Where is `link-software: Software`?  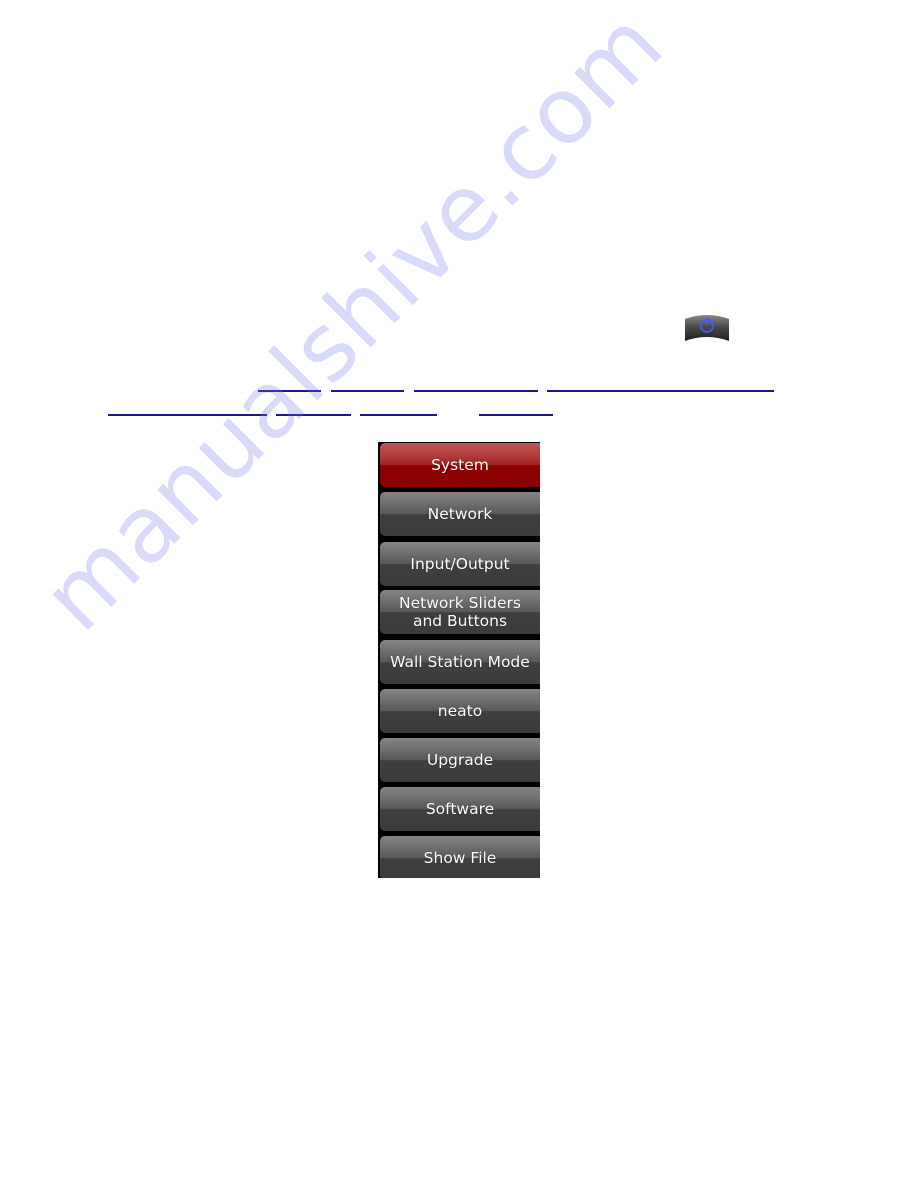 link-software: Software is located at coordinates (516, 408).